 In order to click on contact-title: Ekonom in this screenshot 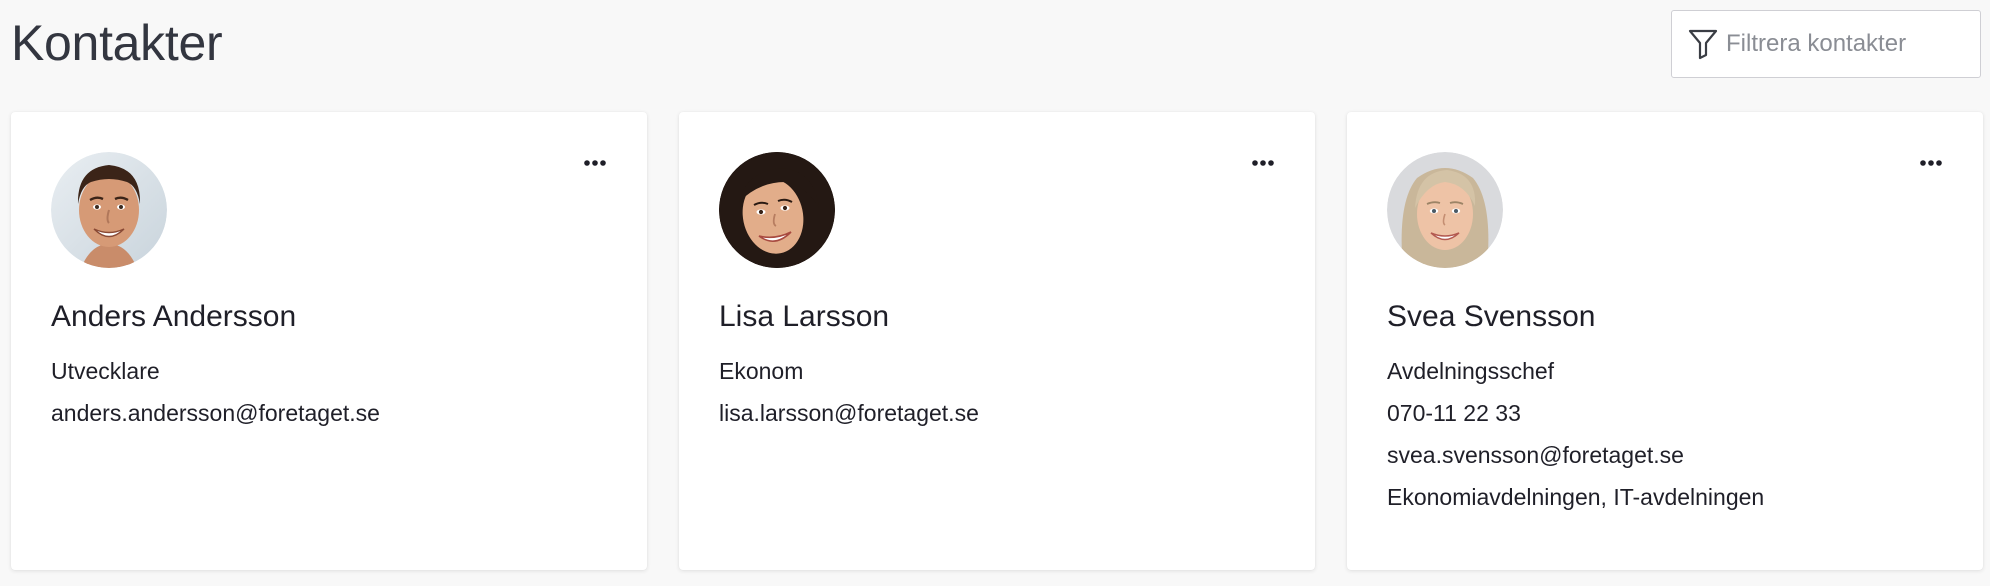, I will do `click(761, 371)`.